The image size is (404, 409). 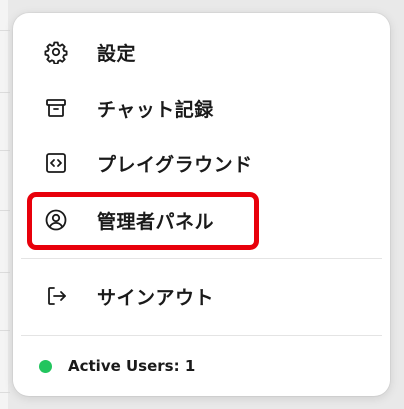 I want to click on sign-out-icon, so click(x=56, y=296).